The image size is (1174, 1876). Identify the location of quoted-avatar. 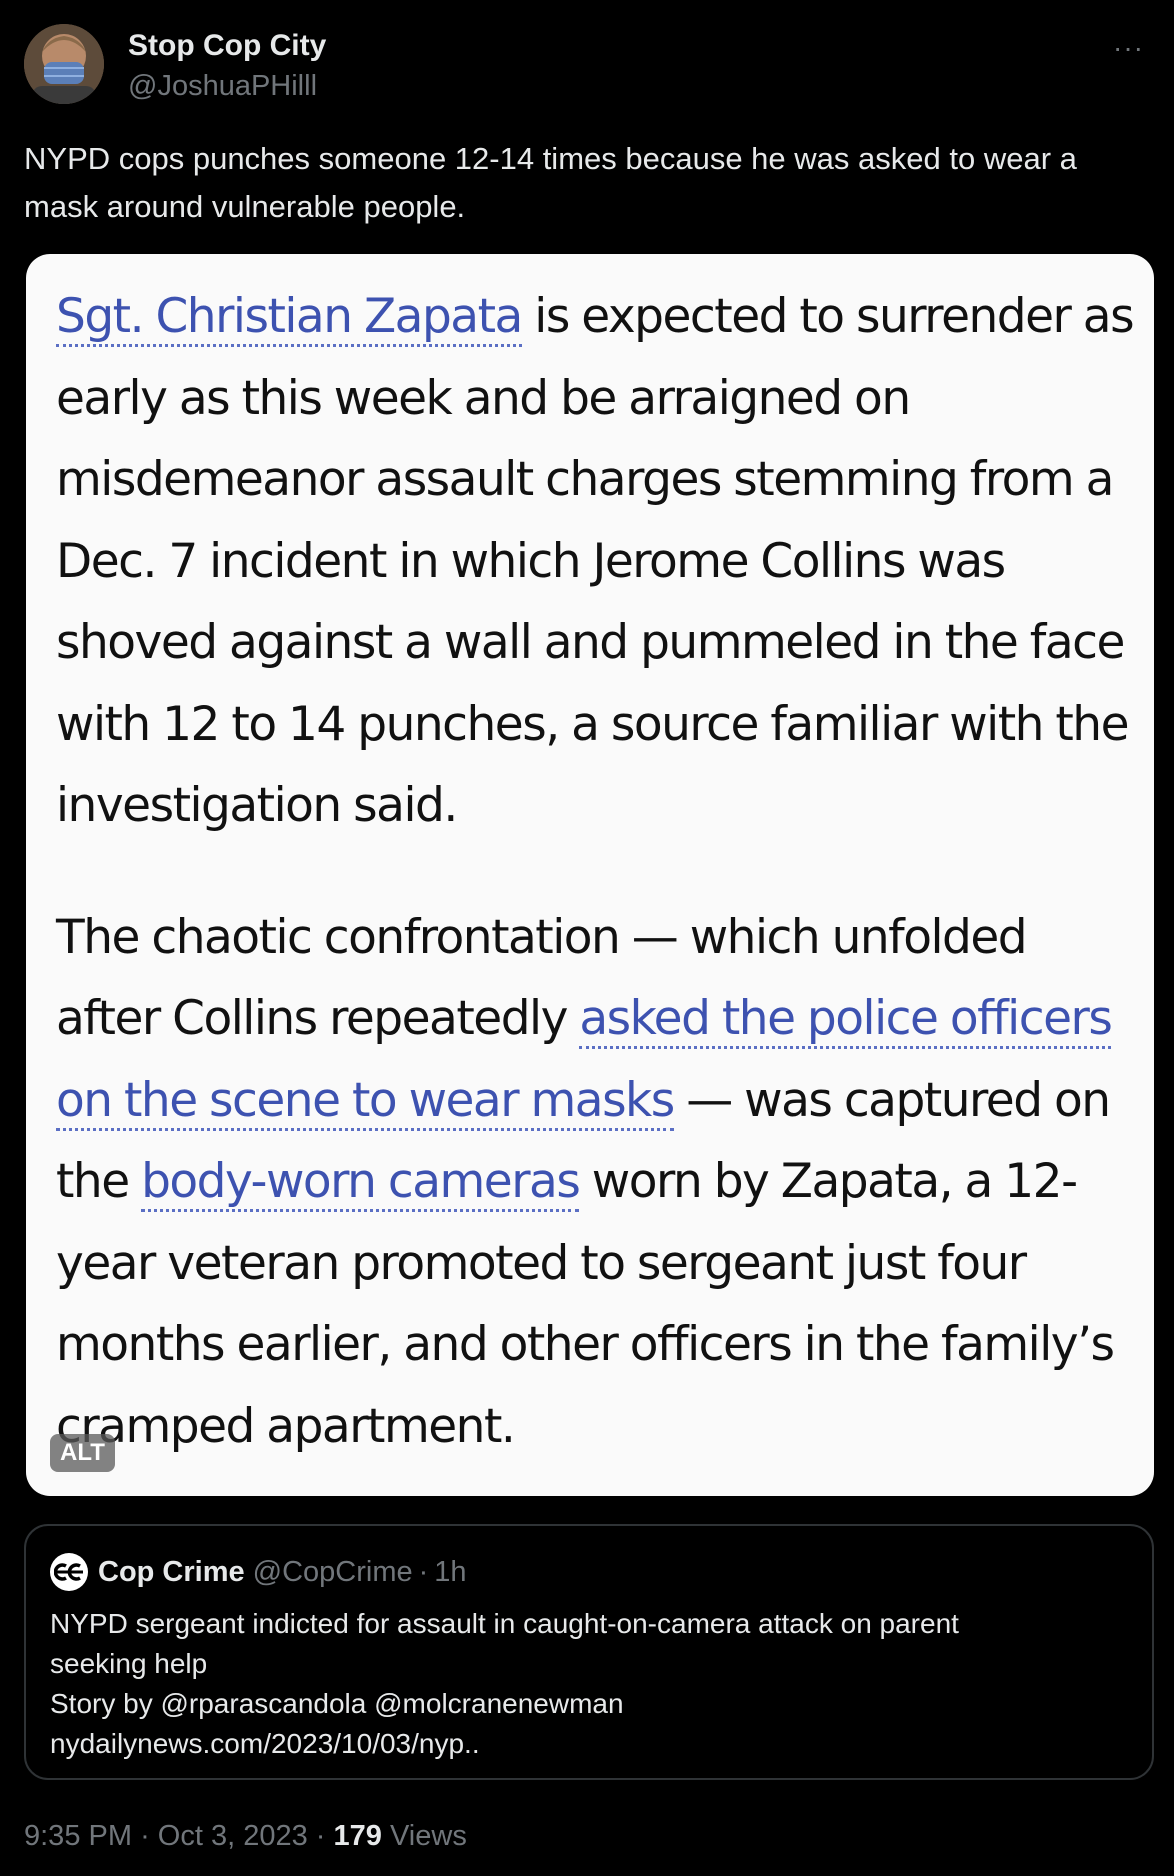
(69, 1572).